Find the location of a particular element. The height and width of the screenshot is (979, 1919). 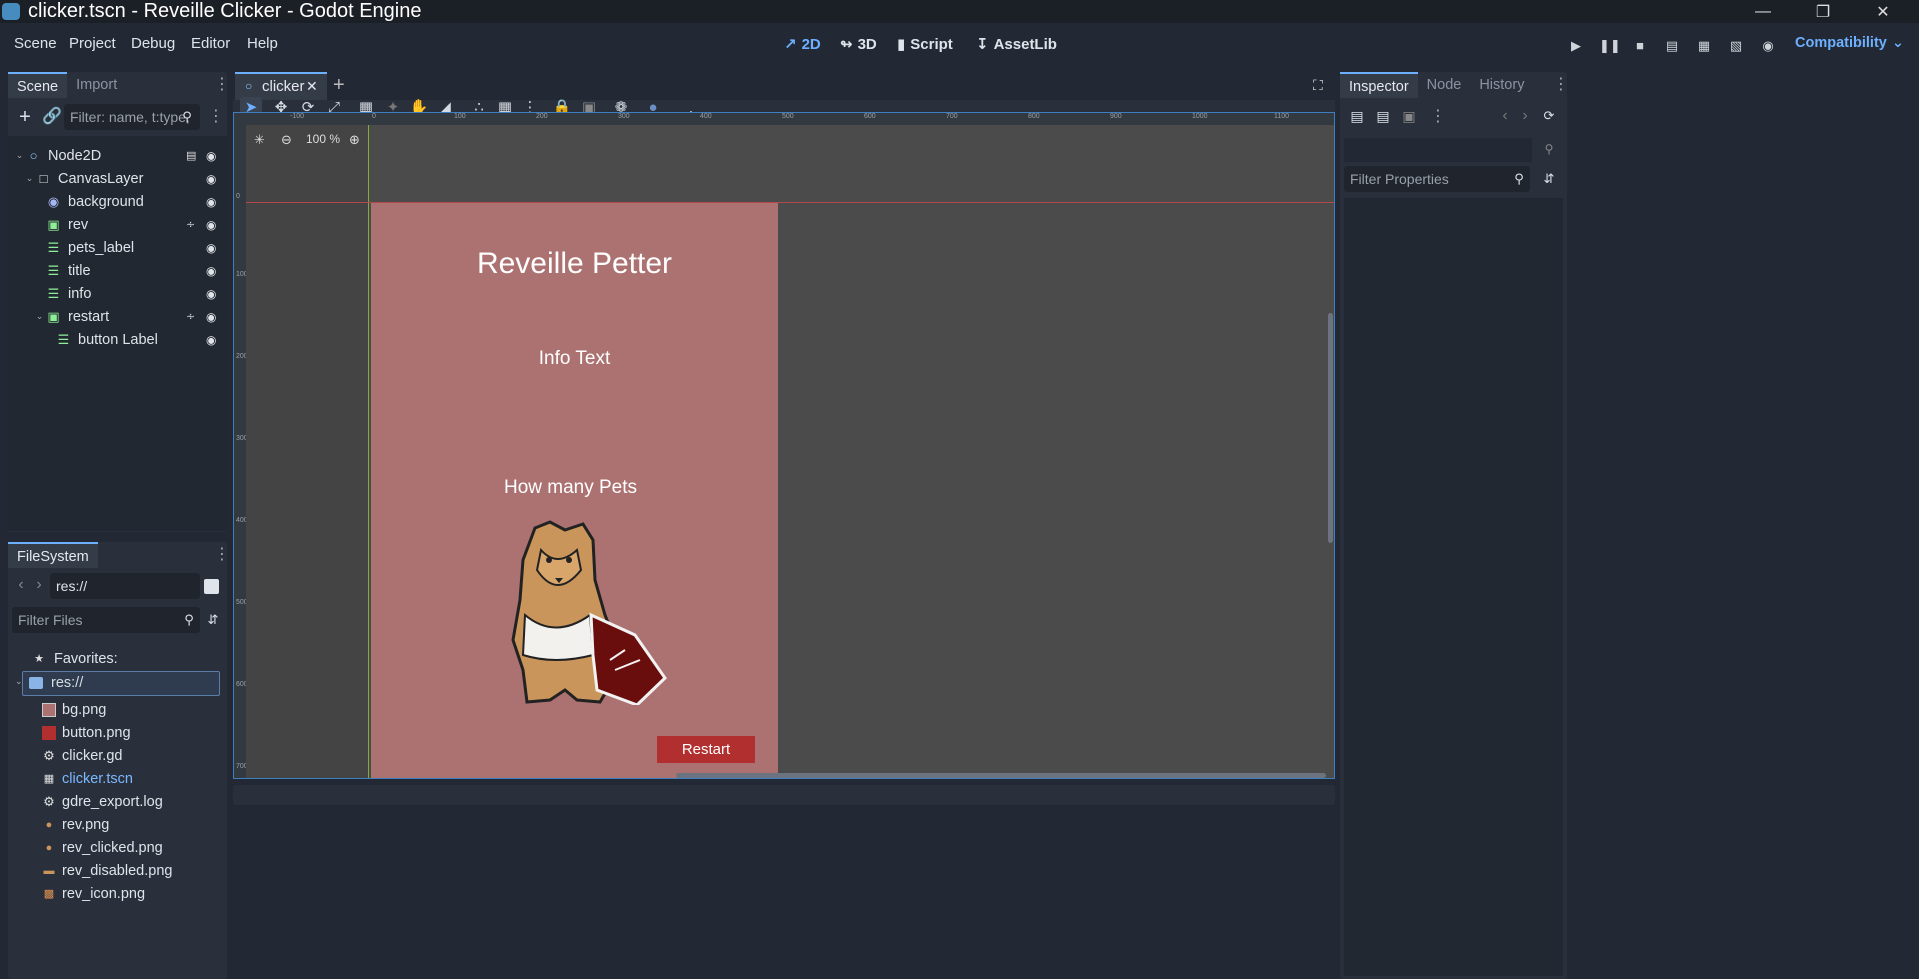

restart-button: Restart is located at coordinates (706, 749).